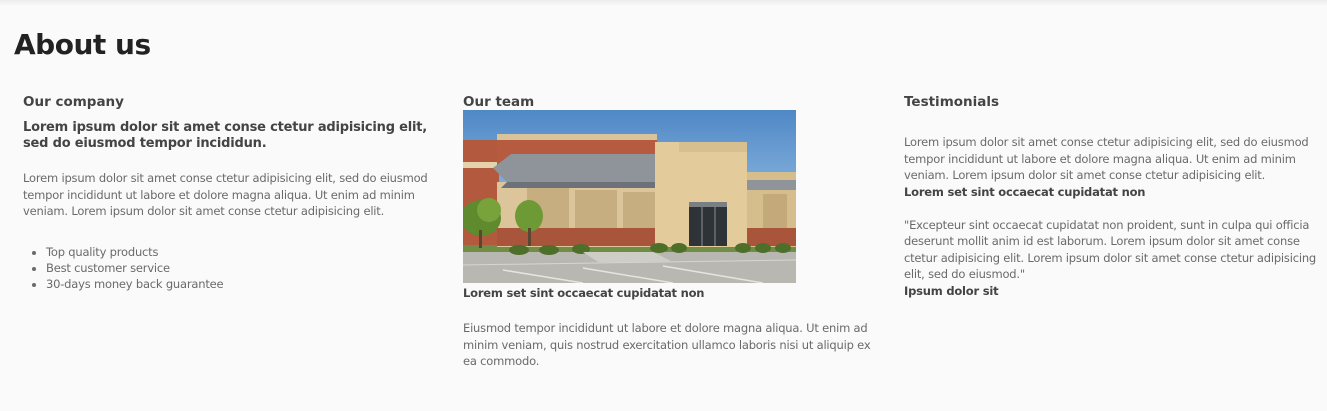 This screenshot has height=411, width=1327. I want to click on team-heading: Our team, so click(499, 102).